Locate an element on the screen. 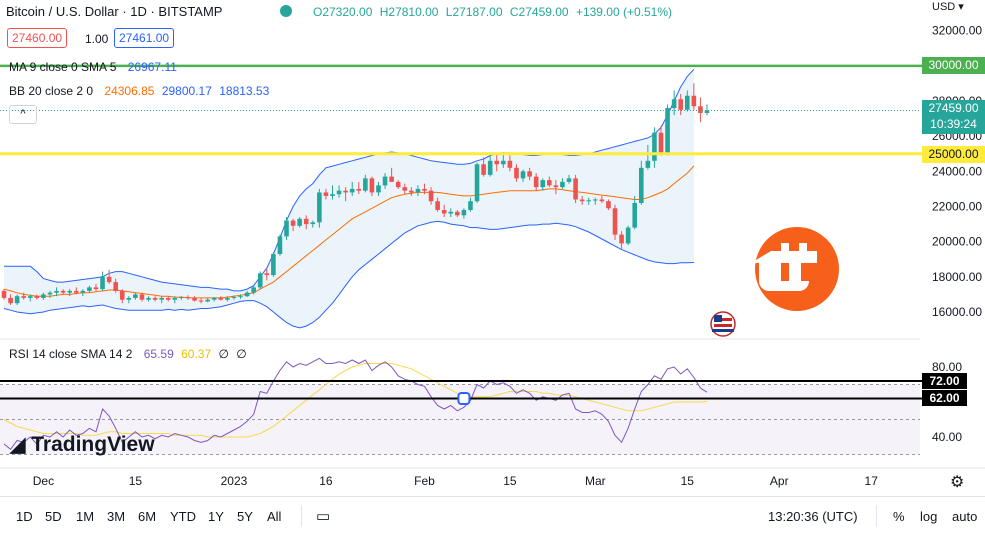 This screenshot has width=985, height=536. ma-legend: MA 9 close 0 SMA 5 26967.11 is located at coordinates (93, 67).